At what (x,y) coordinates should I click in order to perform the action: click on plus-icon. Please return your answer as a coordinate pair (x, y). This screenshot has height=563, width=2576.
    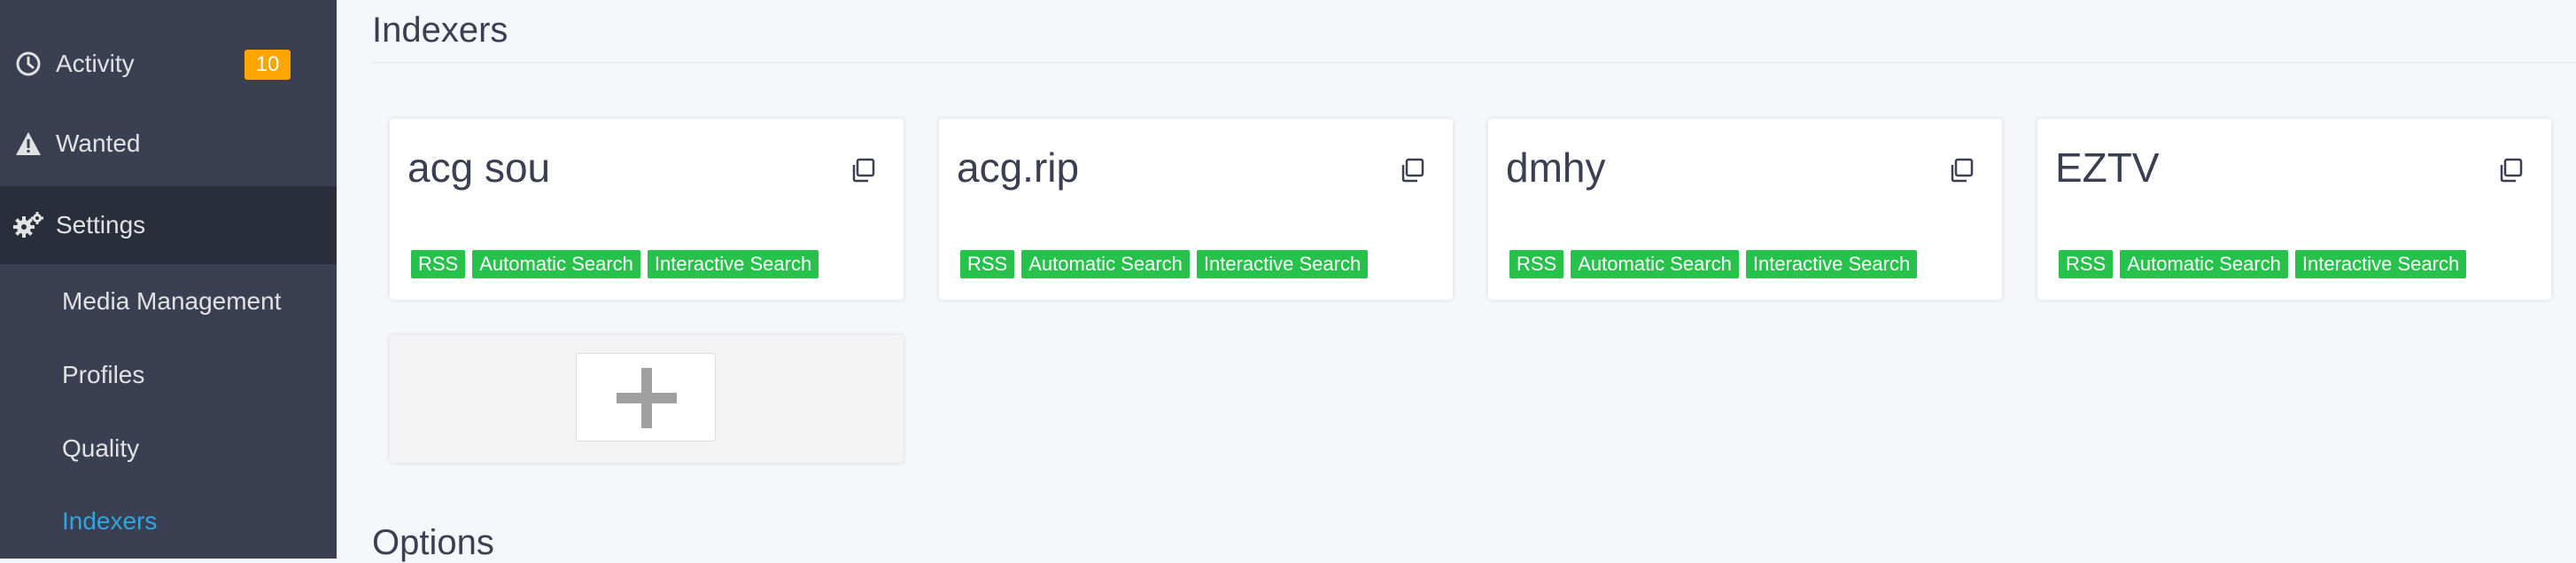
    Looking at the image, I should click on (647, 398).